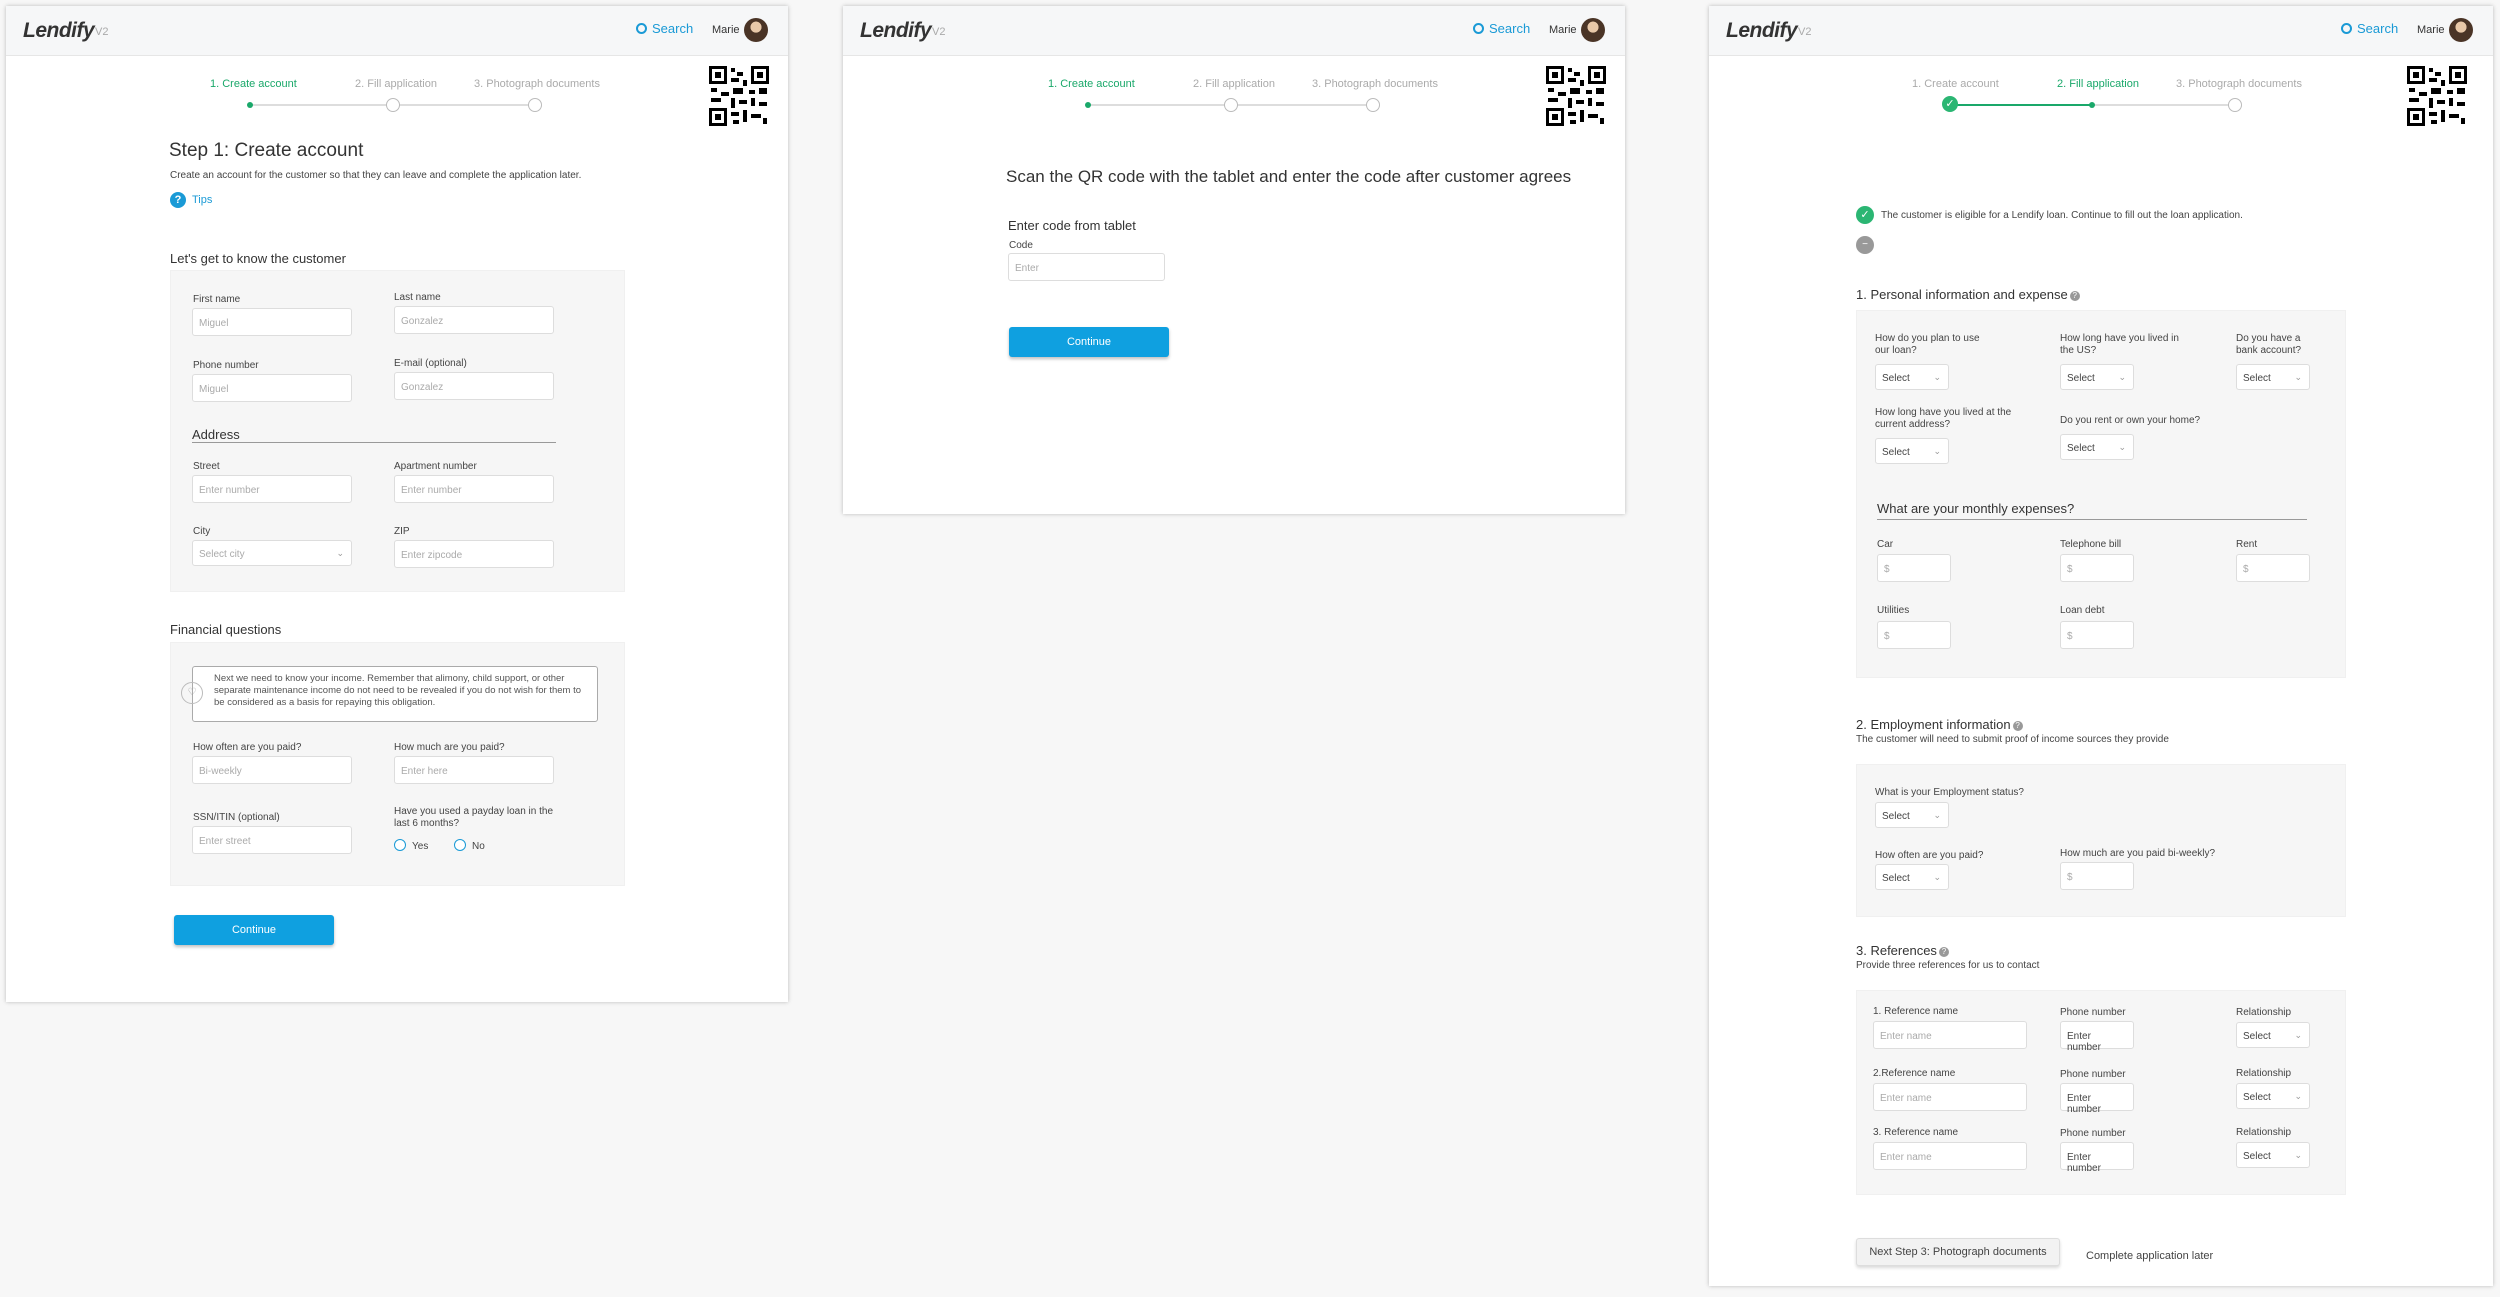 The height and width of the screenshot is (1297, 2500). What do you see at coordinates (474, 770) in the screenshot?
I see `pay-amount-field: Enter here` at bounding box center [474, 770].